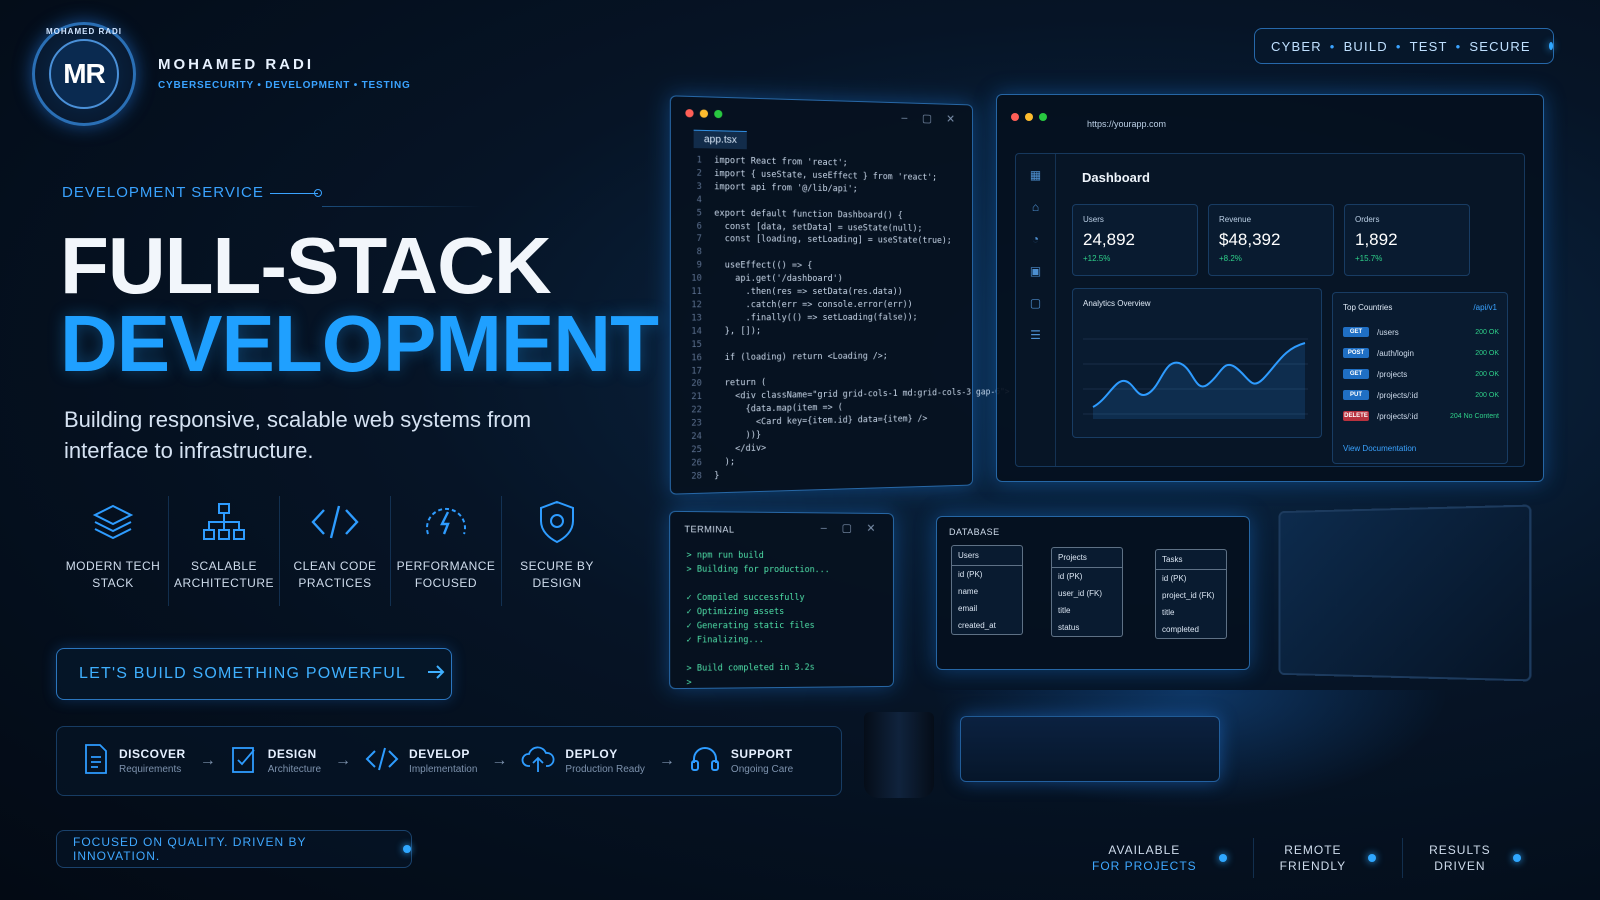 Image resolution: width=1600 pixels, height=900 pixels. What do you see at coordinates (421, 761) in the screenshot?
I see `process-step: DEVELOP Implementation` at bounding box center [421, 761].